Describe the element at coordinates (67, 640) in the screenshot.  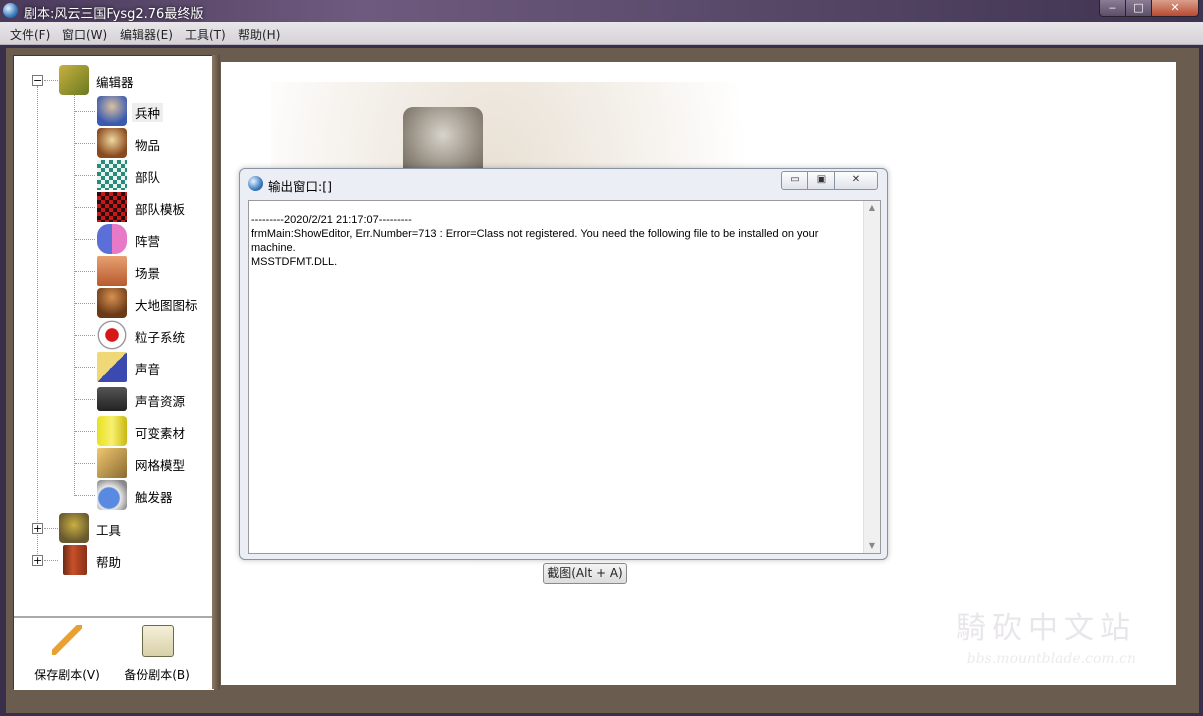
I see `pencil-icon` at that location.